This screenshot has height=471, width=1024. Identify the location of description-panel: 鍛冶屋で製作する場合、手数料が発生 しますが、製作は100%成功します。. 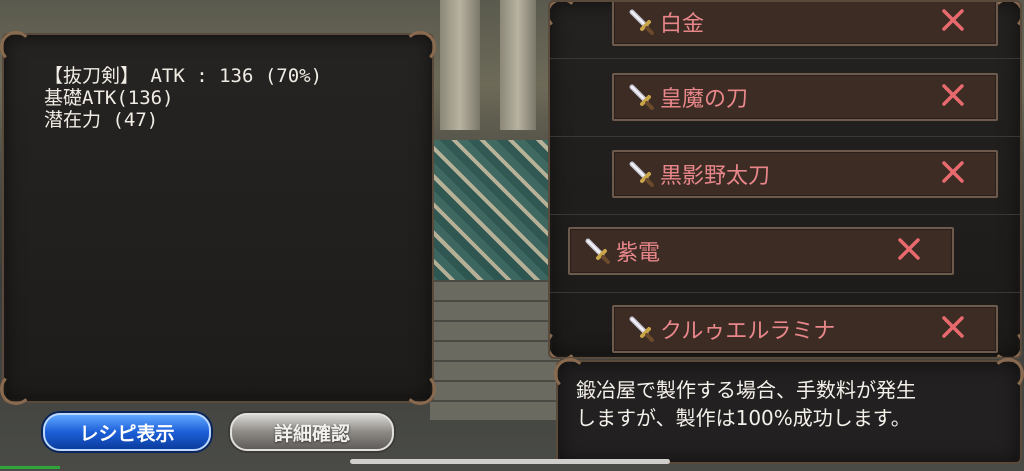
(789, 411).